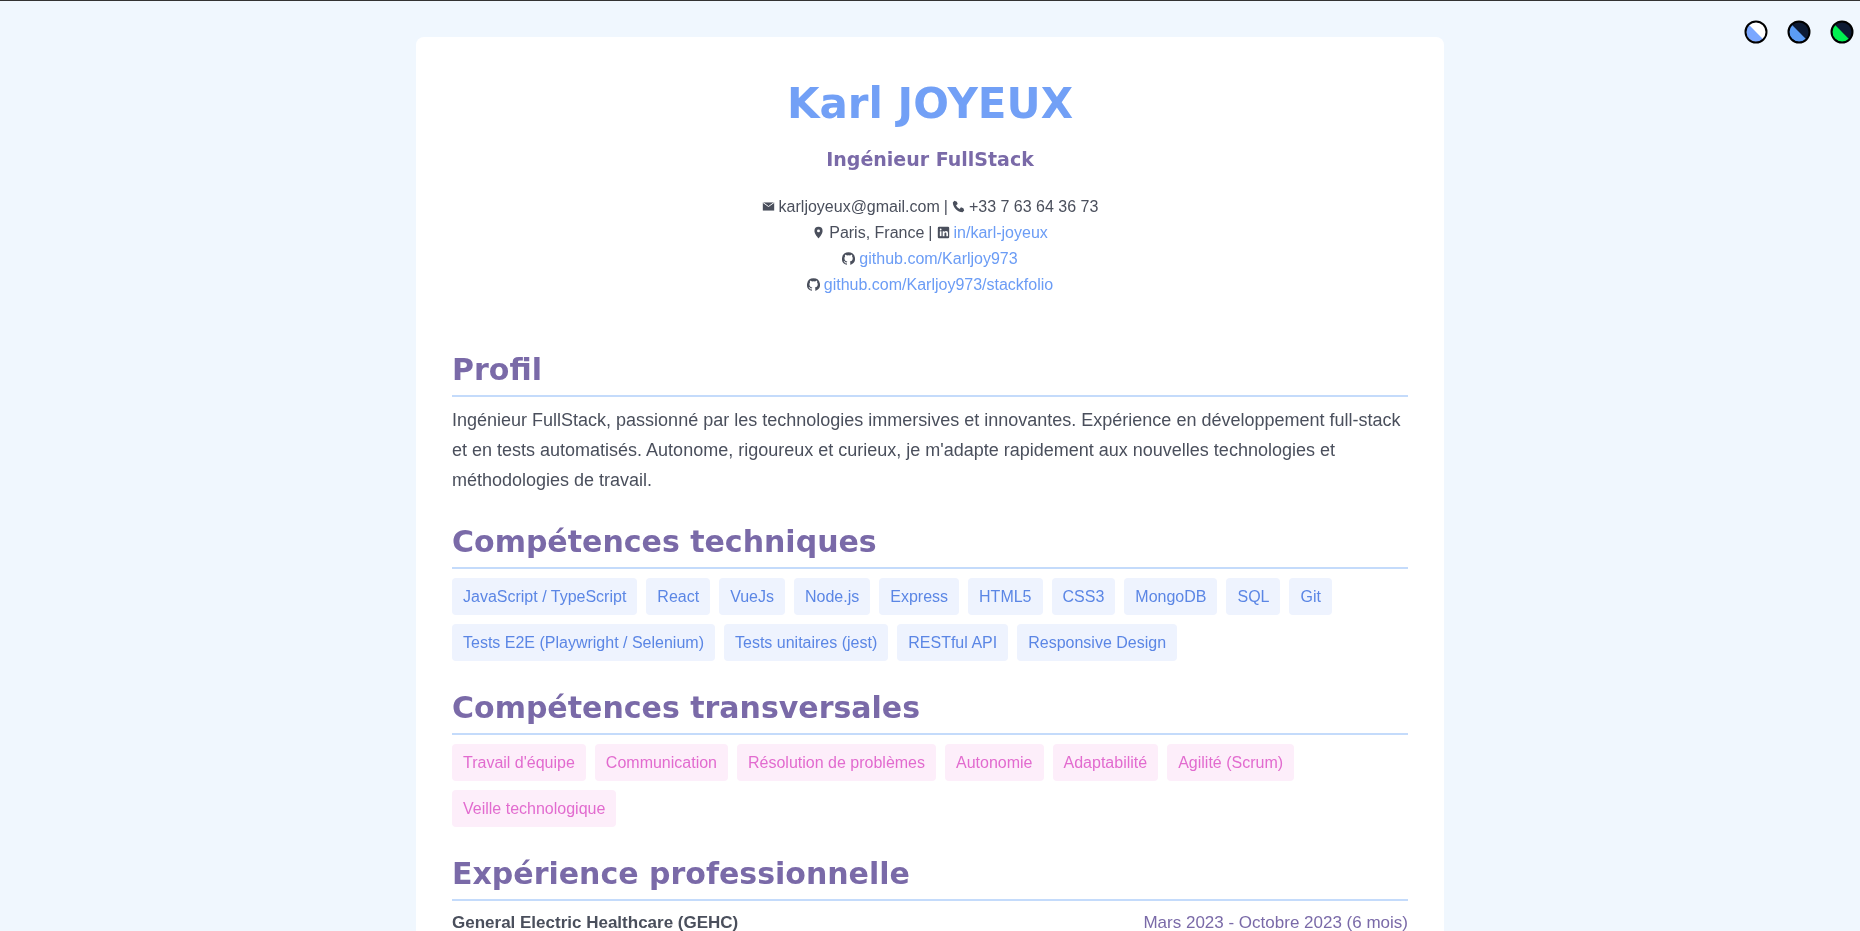 This screenshot has width=1860, height=931. Describe the element at coordinates (1105, 762) in the screenshot. I see `skill-tag: Adaptabilité` at that location.